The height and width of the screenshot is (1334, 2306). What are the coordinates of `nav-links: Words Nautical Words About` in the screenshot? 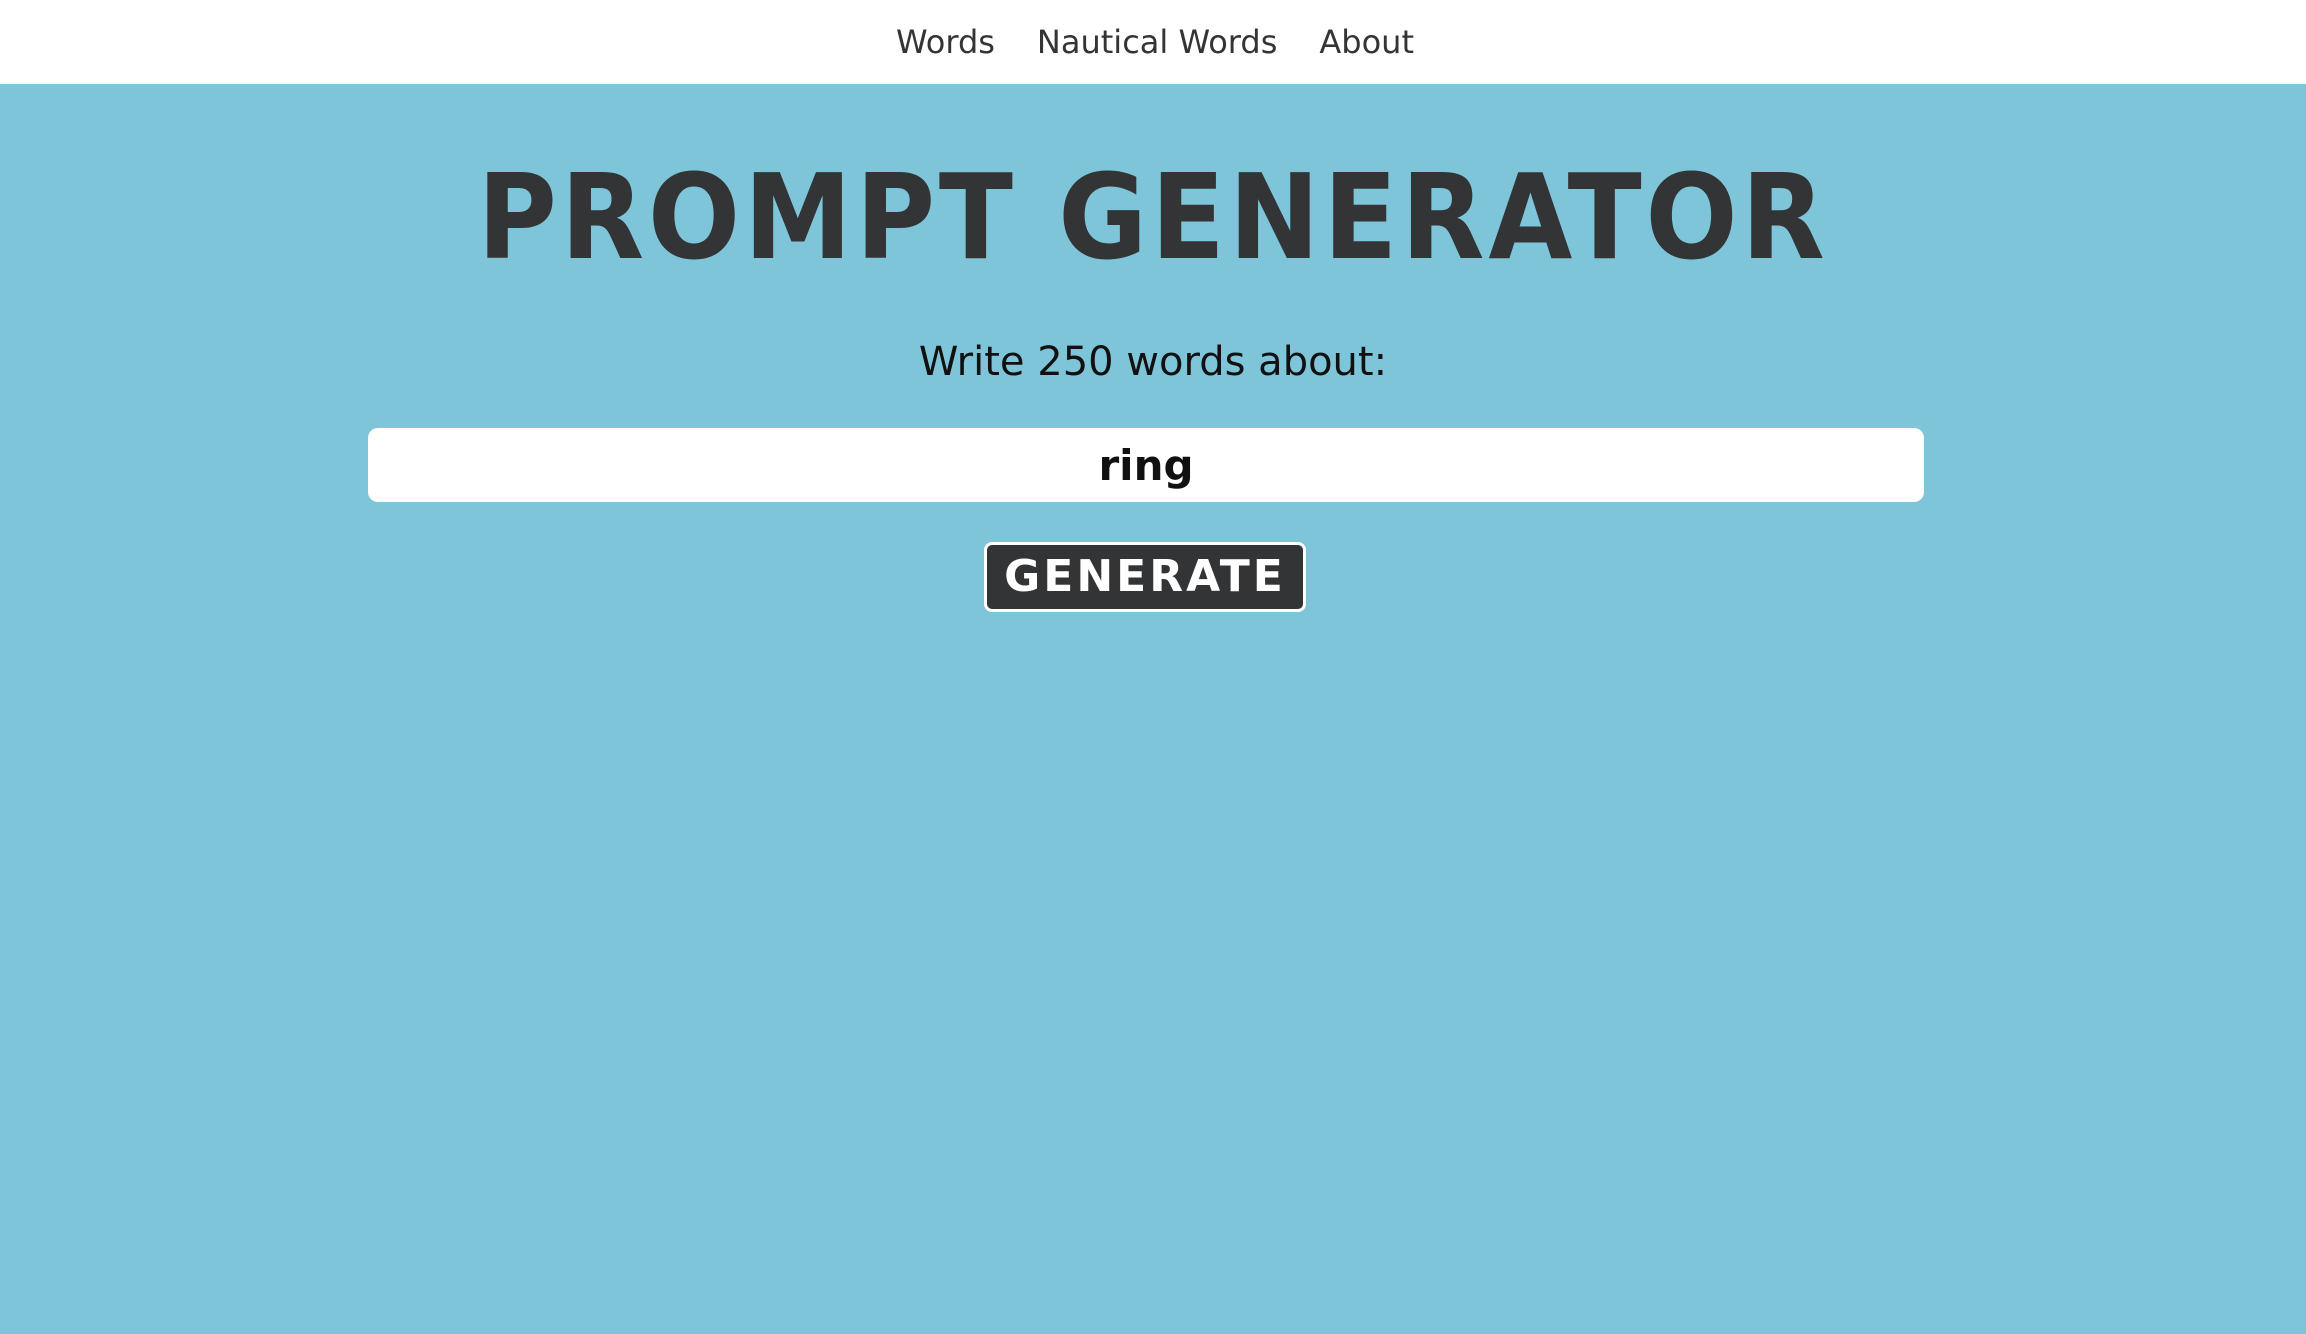 It's located at (1155, 42).